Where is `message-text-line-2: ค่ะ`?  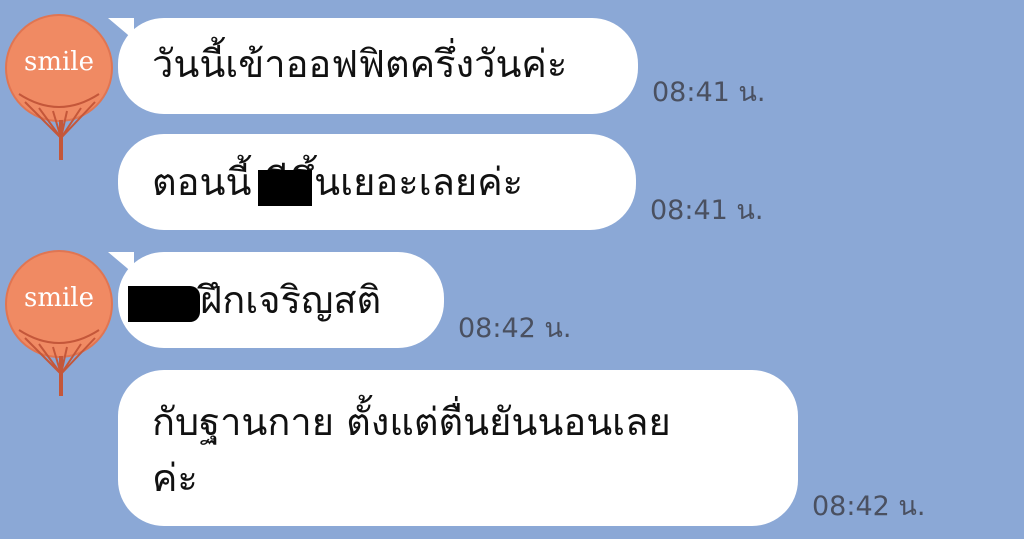 message-text-line-2: ค่ะ is located at coordinates (175, 478).